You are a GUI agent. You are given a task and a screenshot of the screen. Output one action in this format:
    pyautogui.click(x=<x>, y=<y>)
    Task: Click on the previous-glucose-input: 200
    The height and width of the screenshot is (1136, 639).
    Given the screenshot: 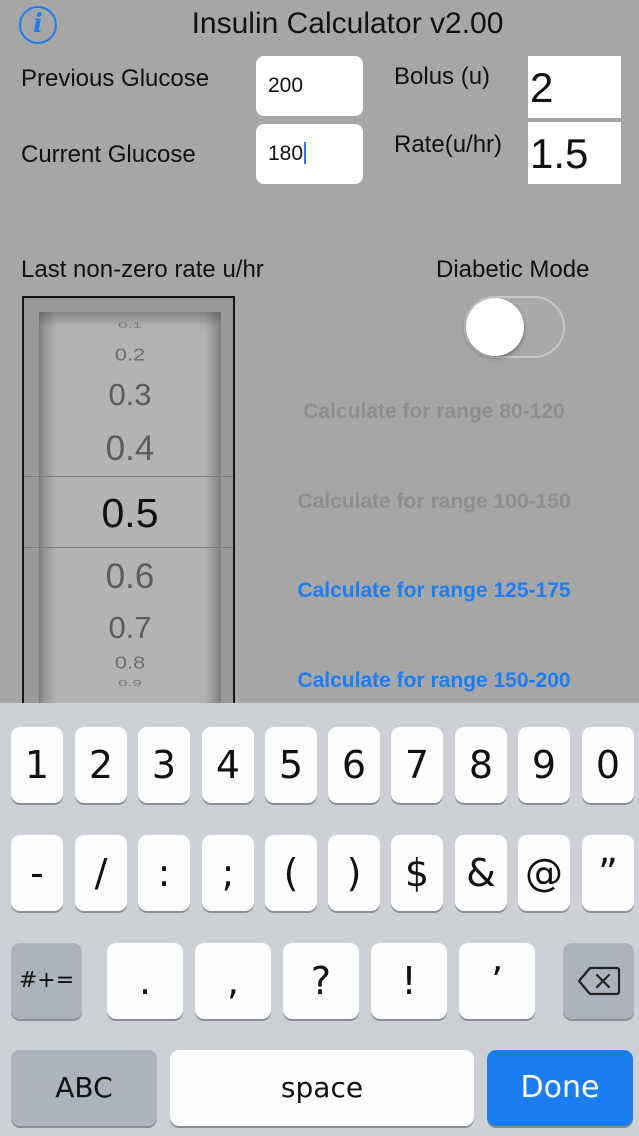 What is the action you would take?
    pyautogui.click(x=309, y=86)
    